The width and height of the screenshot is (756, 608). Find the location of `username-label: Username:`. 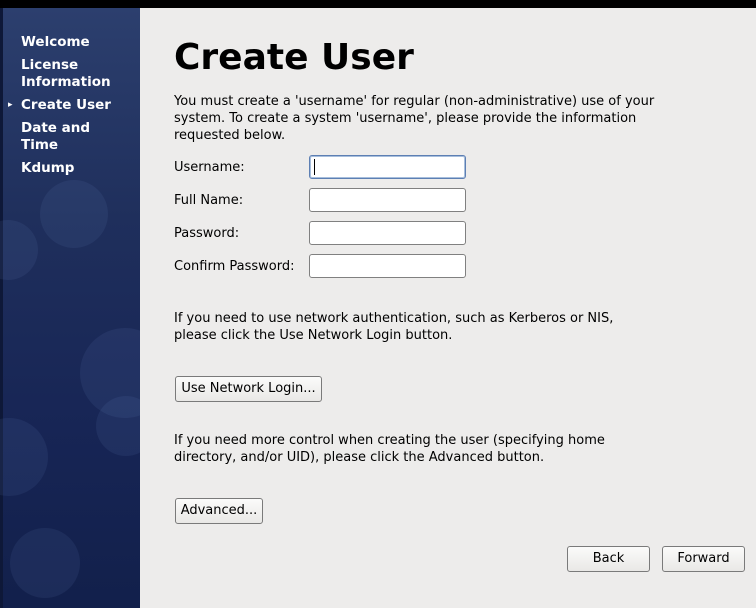

username-label: Username: is located at coordinates (209, 167).